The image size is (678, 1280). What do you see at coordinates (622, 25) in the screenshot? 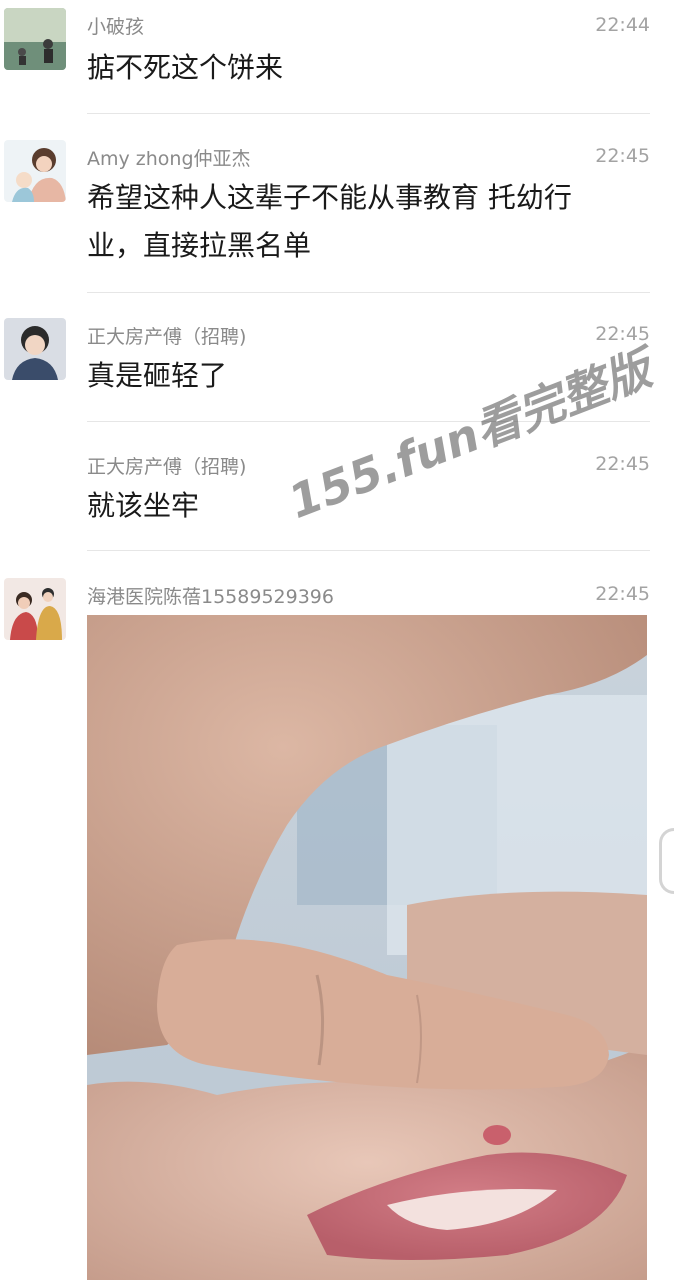
I see `timestamp: 22:44` at bounding box center [622, 25].